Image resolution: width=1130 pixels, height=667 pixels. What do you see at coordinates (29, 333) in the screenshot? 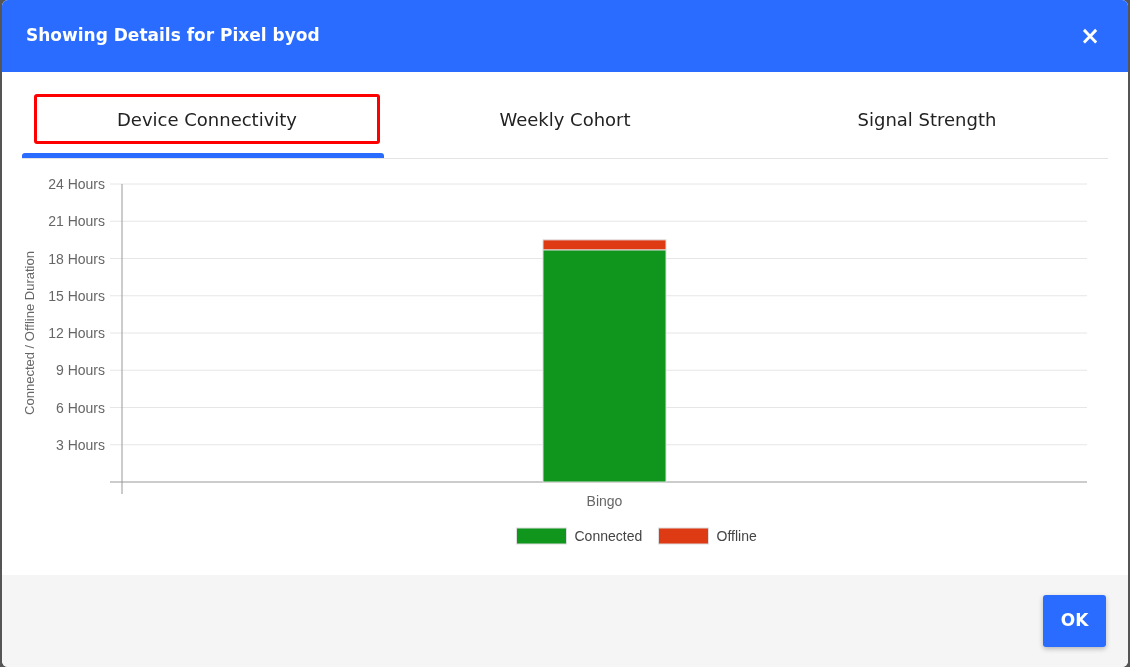
I see `y-axis-title: Connected / Offline Duration` at bounding box center [29, 333].